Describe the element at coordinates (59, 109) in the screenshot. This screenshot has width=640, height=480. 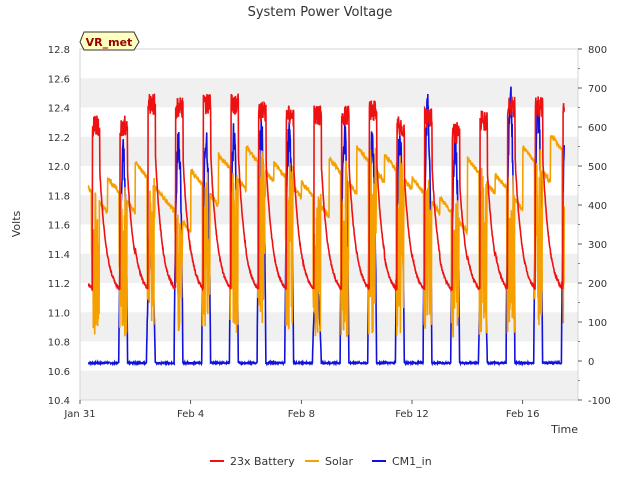
I see `y-tick-label: 12.4` at that location.